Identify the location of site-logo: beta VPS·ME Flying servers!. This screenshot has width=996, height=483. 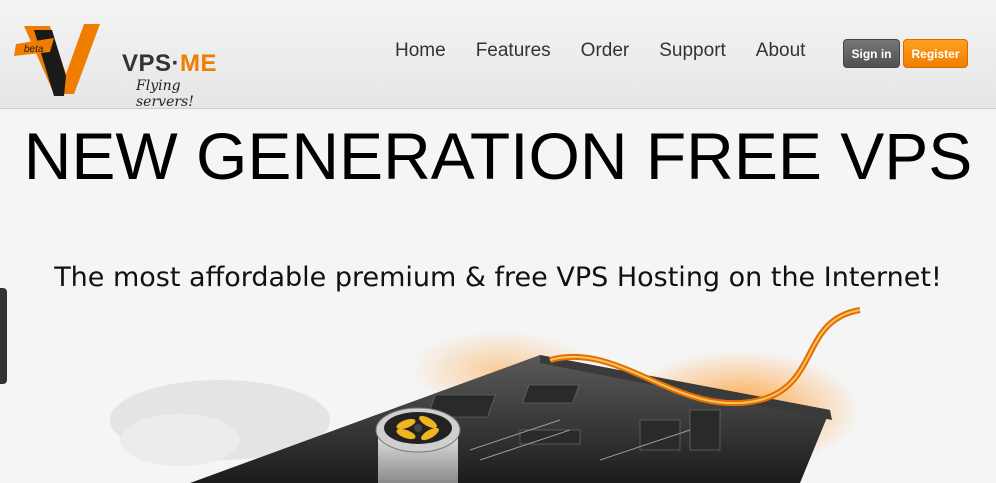
(124, 62).